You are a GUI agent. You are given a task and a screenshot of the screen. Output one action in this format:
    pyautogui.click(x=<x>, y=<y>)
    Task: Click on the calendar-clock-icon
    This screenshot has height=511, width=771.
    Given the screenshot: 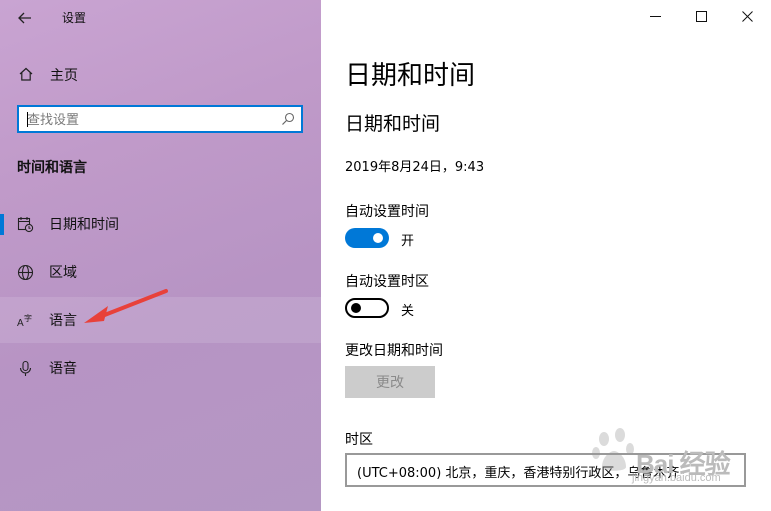 What is the action you would take?
    pyautogui.click(x=25, y=225)
    